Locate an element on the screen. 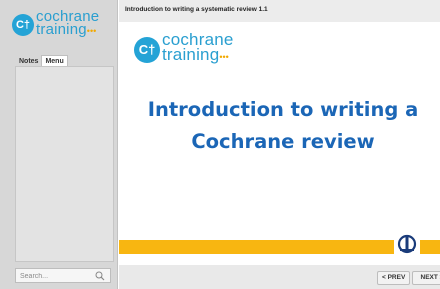  collaboration-badge-icon is located at coordinates (407, 248).